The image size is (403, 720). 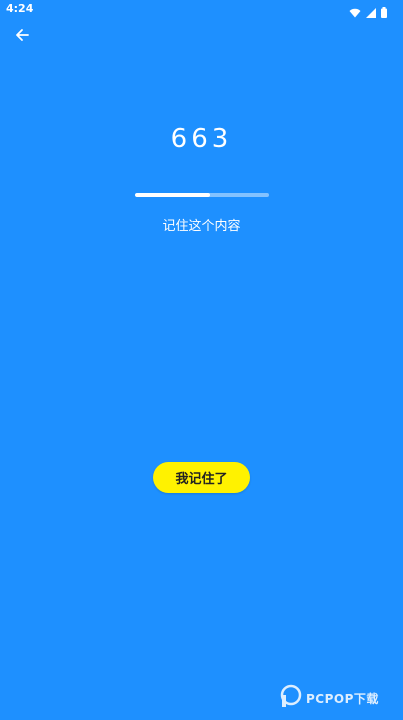 What do you see at coordinates (201, 226) in the screenshot?
I see `instruction-text: 记住这个内容` at bounding box center [201, 226].